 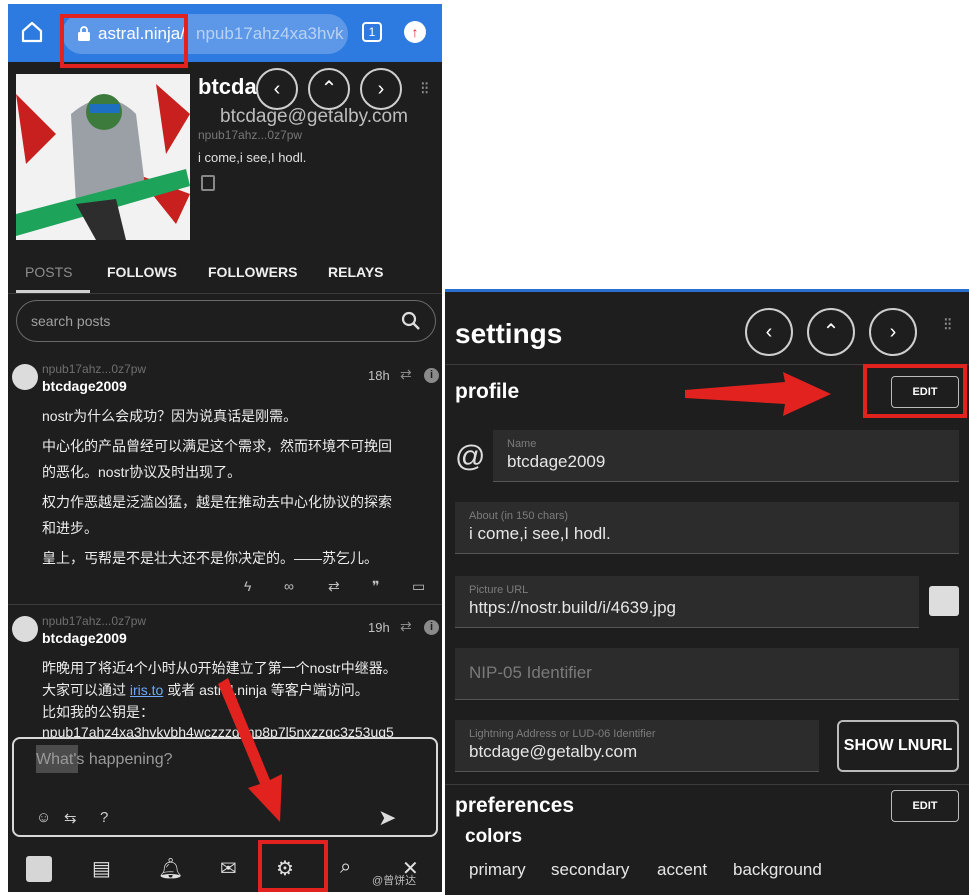 What do you see at coordinates (572, 607) in the screenshot?
I see `picture-url-value: https://nostr.build/i/4639.jpg` at bounding box center [572, 607].